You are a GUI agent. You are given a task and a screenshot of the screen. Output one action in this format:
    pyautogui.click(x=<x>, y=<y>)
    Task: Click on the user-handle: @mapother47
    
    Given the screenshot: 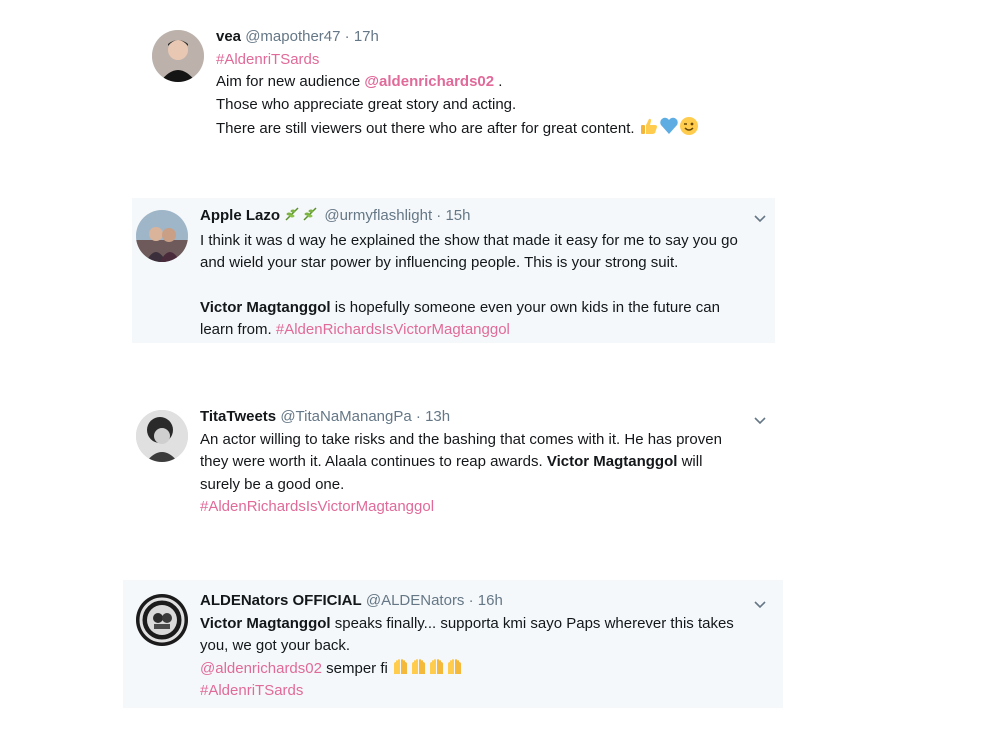 What is the action you would take?
    pyautogui.click(x=292, y=36)
    